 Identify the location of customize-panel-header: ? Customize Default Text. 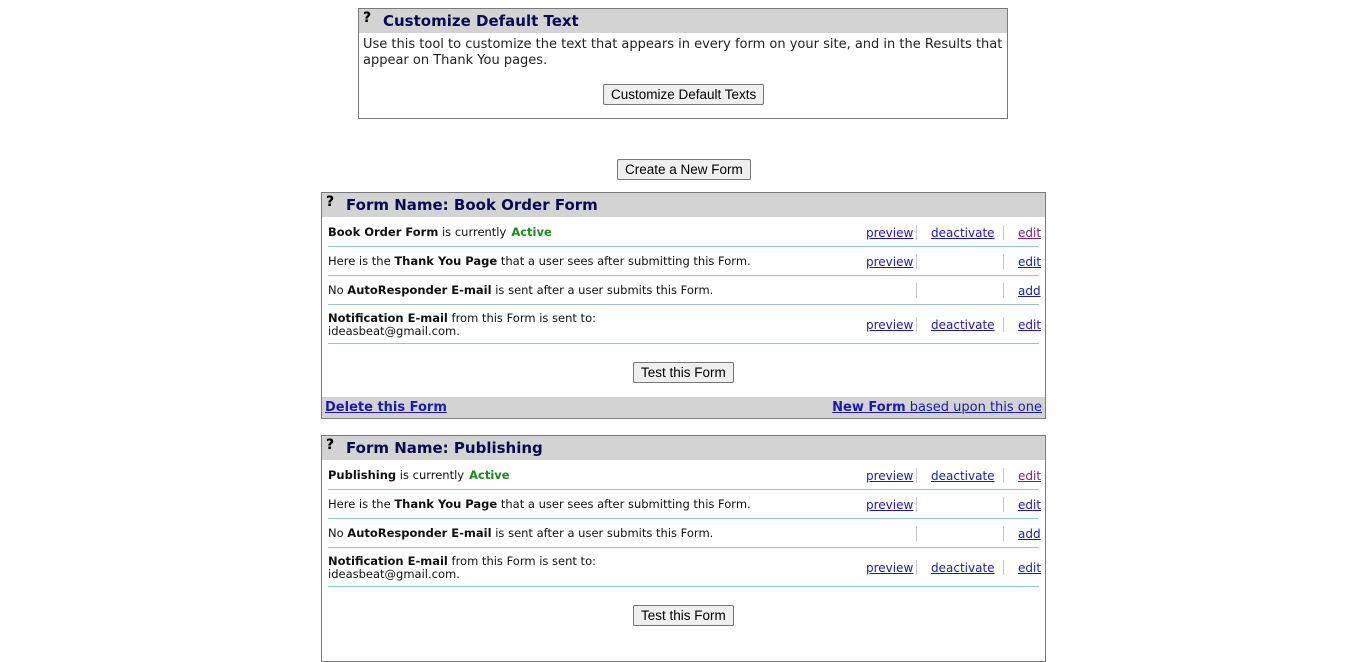
(683, 21).